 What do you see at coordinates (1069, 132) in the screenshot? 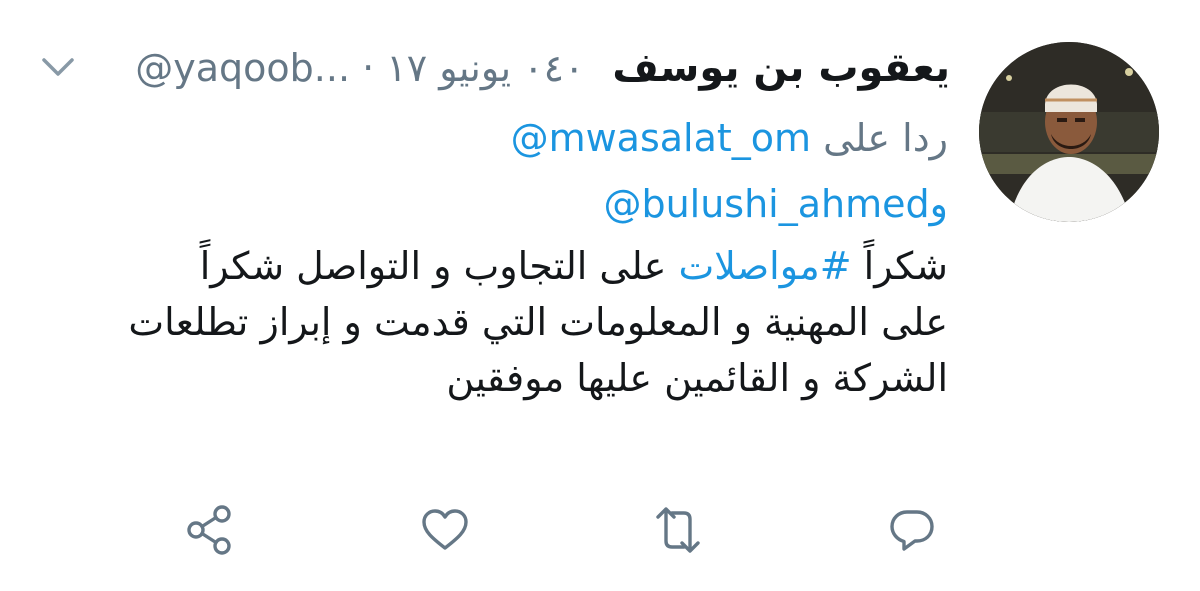
I see `avatar` at bounding box center [1069, 132].